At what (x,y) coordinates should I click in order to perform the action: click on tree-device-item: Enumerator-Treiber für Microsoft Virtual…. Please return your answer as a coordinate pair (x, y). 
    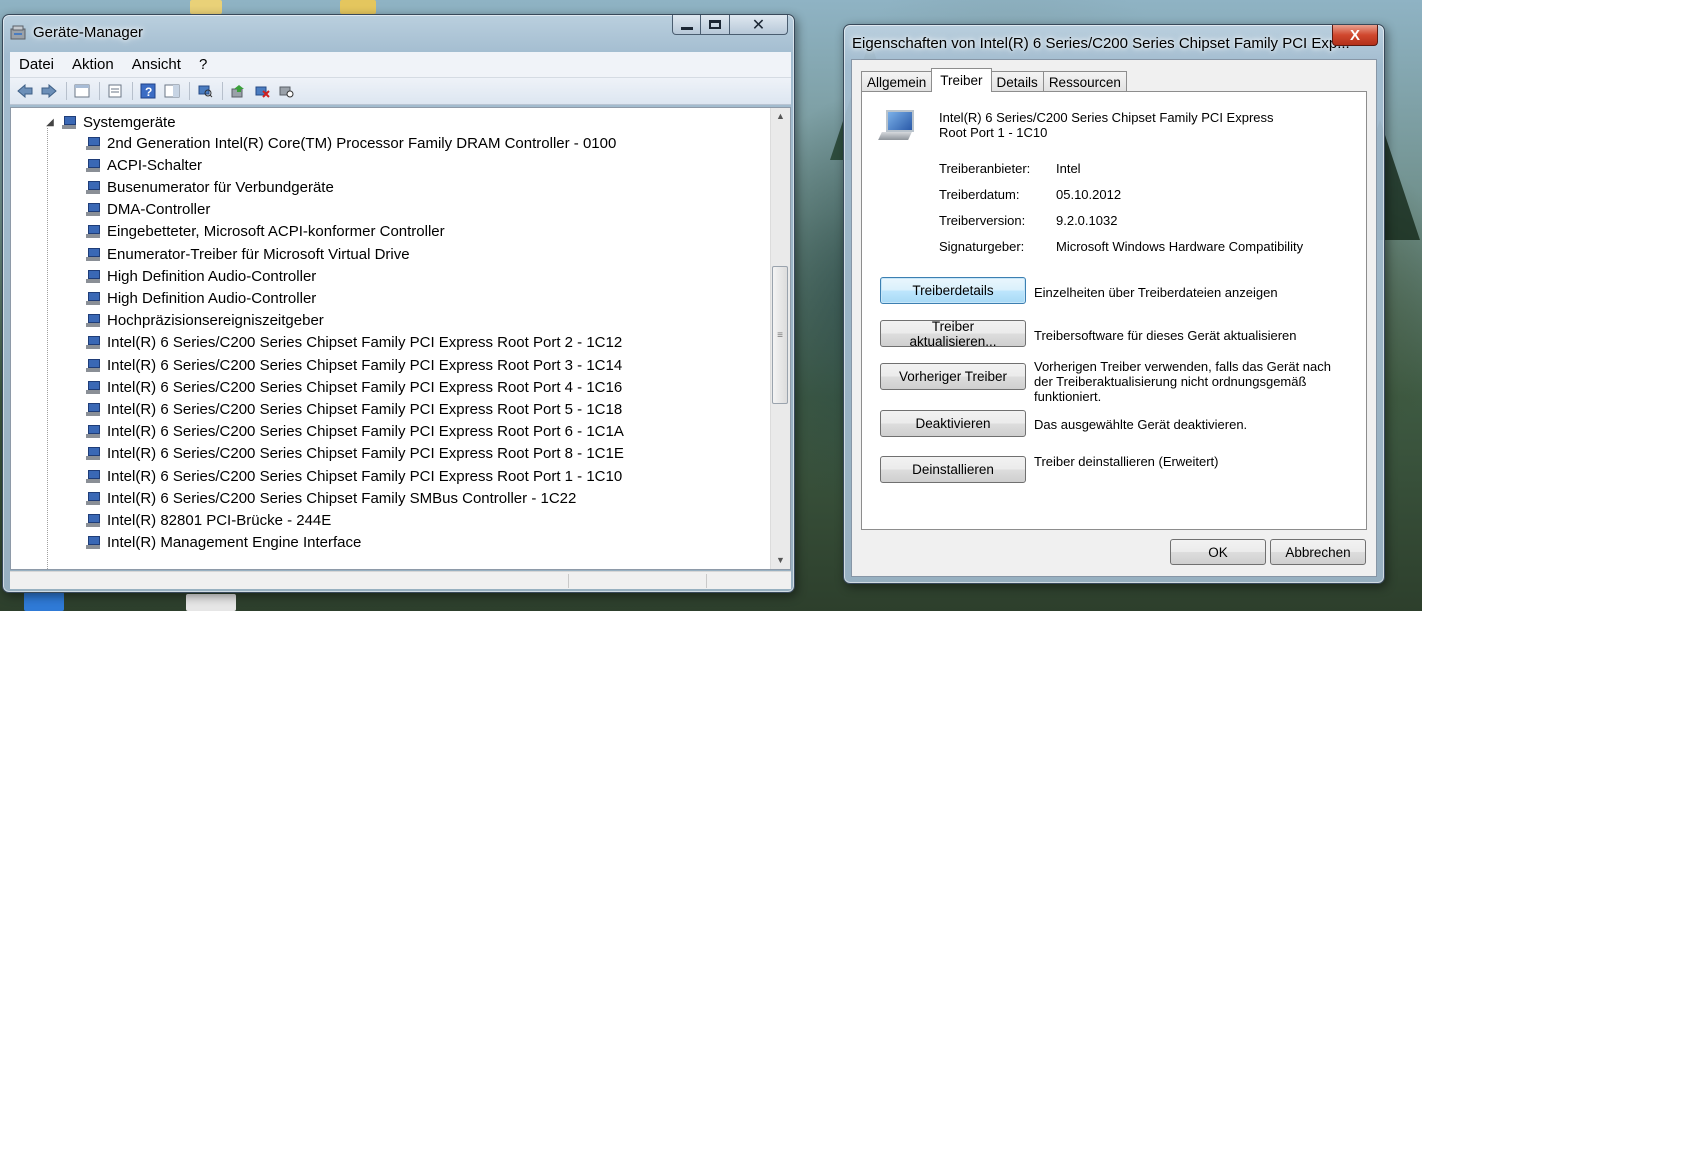
    Looking at the image, I should click on (247, 254).